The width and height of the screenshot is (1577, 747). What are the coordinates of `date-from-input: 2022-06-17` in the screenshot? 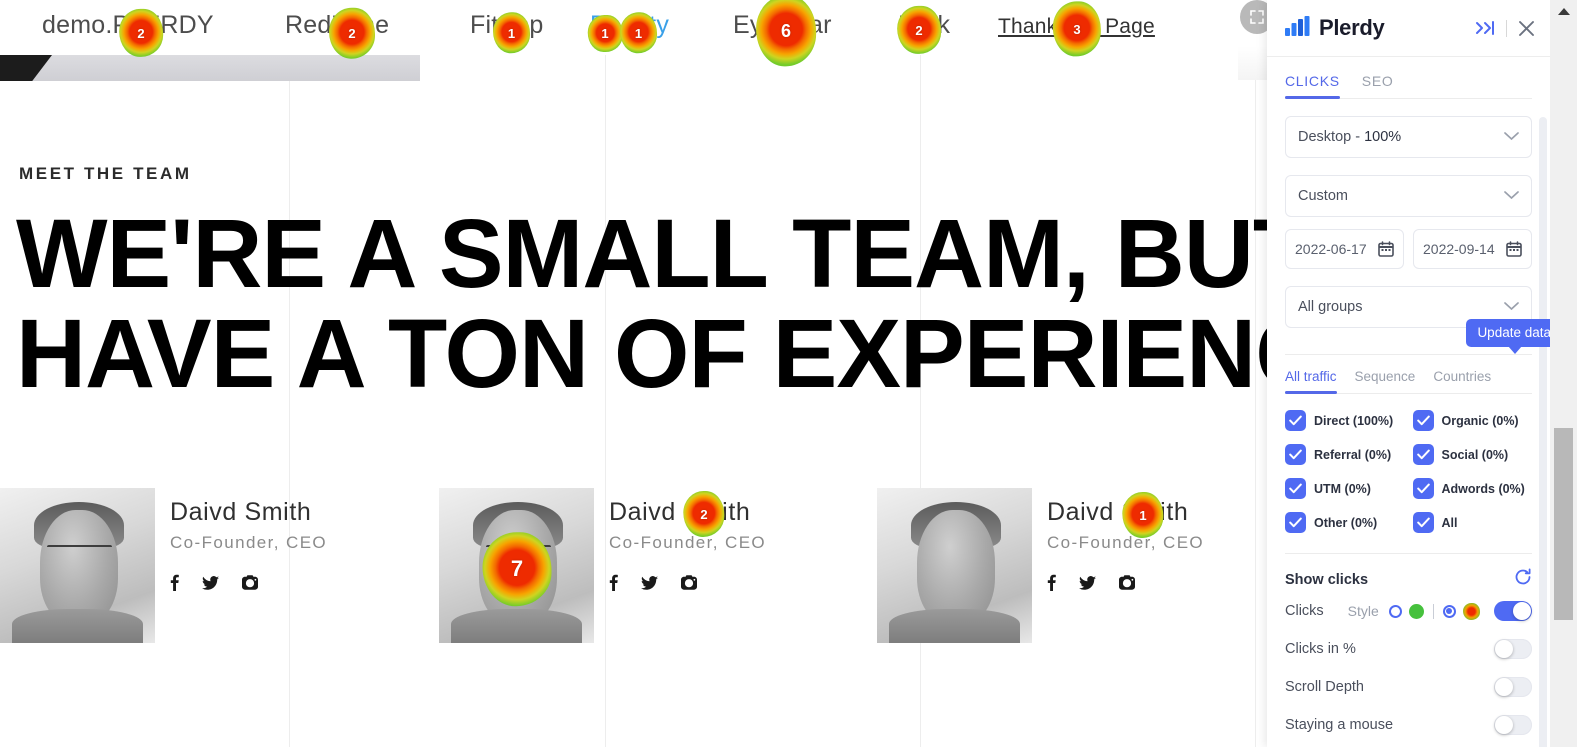 It's located at (1344, 249).